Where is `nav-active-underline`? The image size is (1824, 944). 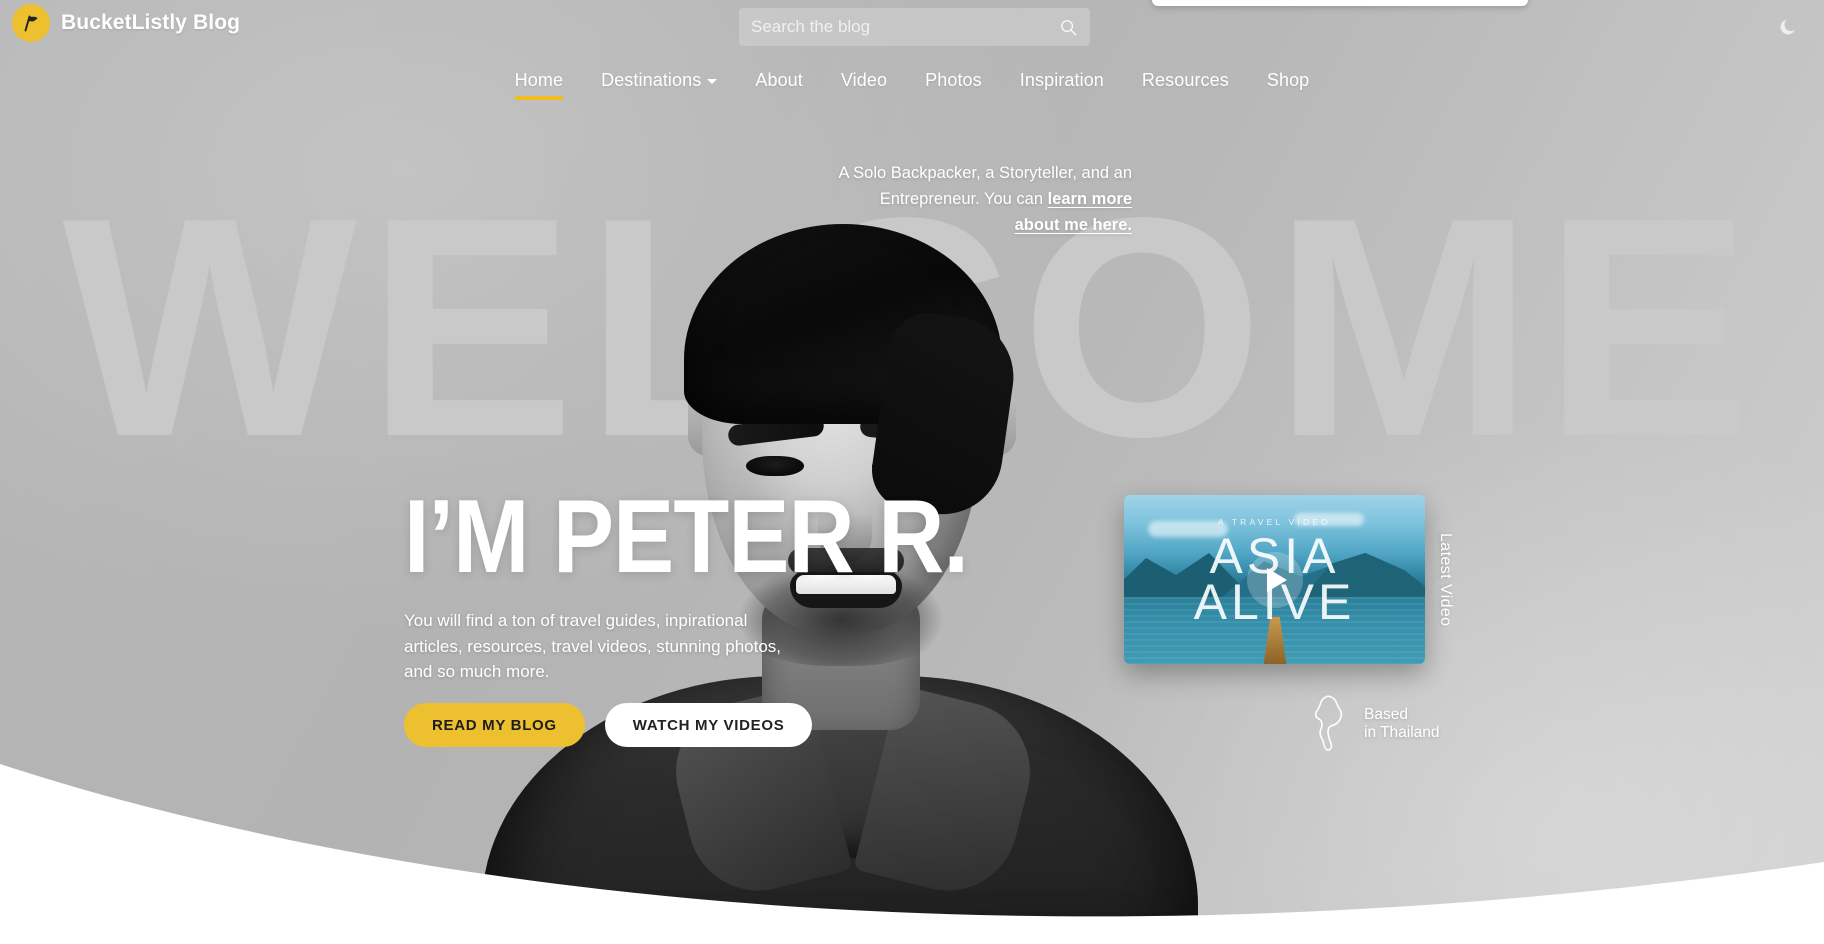
nav-active-underline is located at coordinates (539, 98).